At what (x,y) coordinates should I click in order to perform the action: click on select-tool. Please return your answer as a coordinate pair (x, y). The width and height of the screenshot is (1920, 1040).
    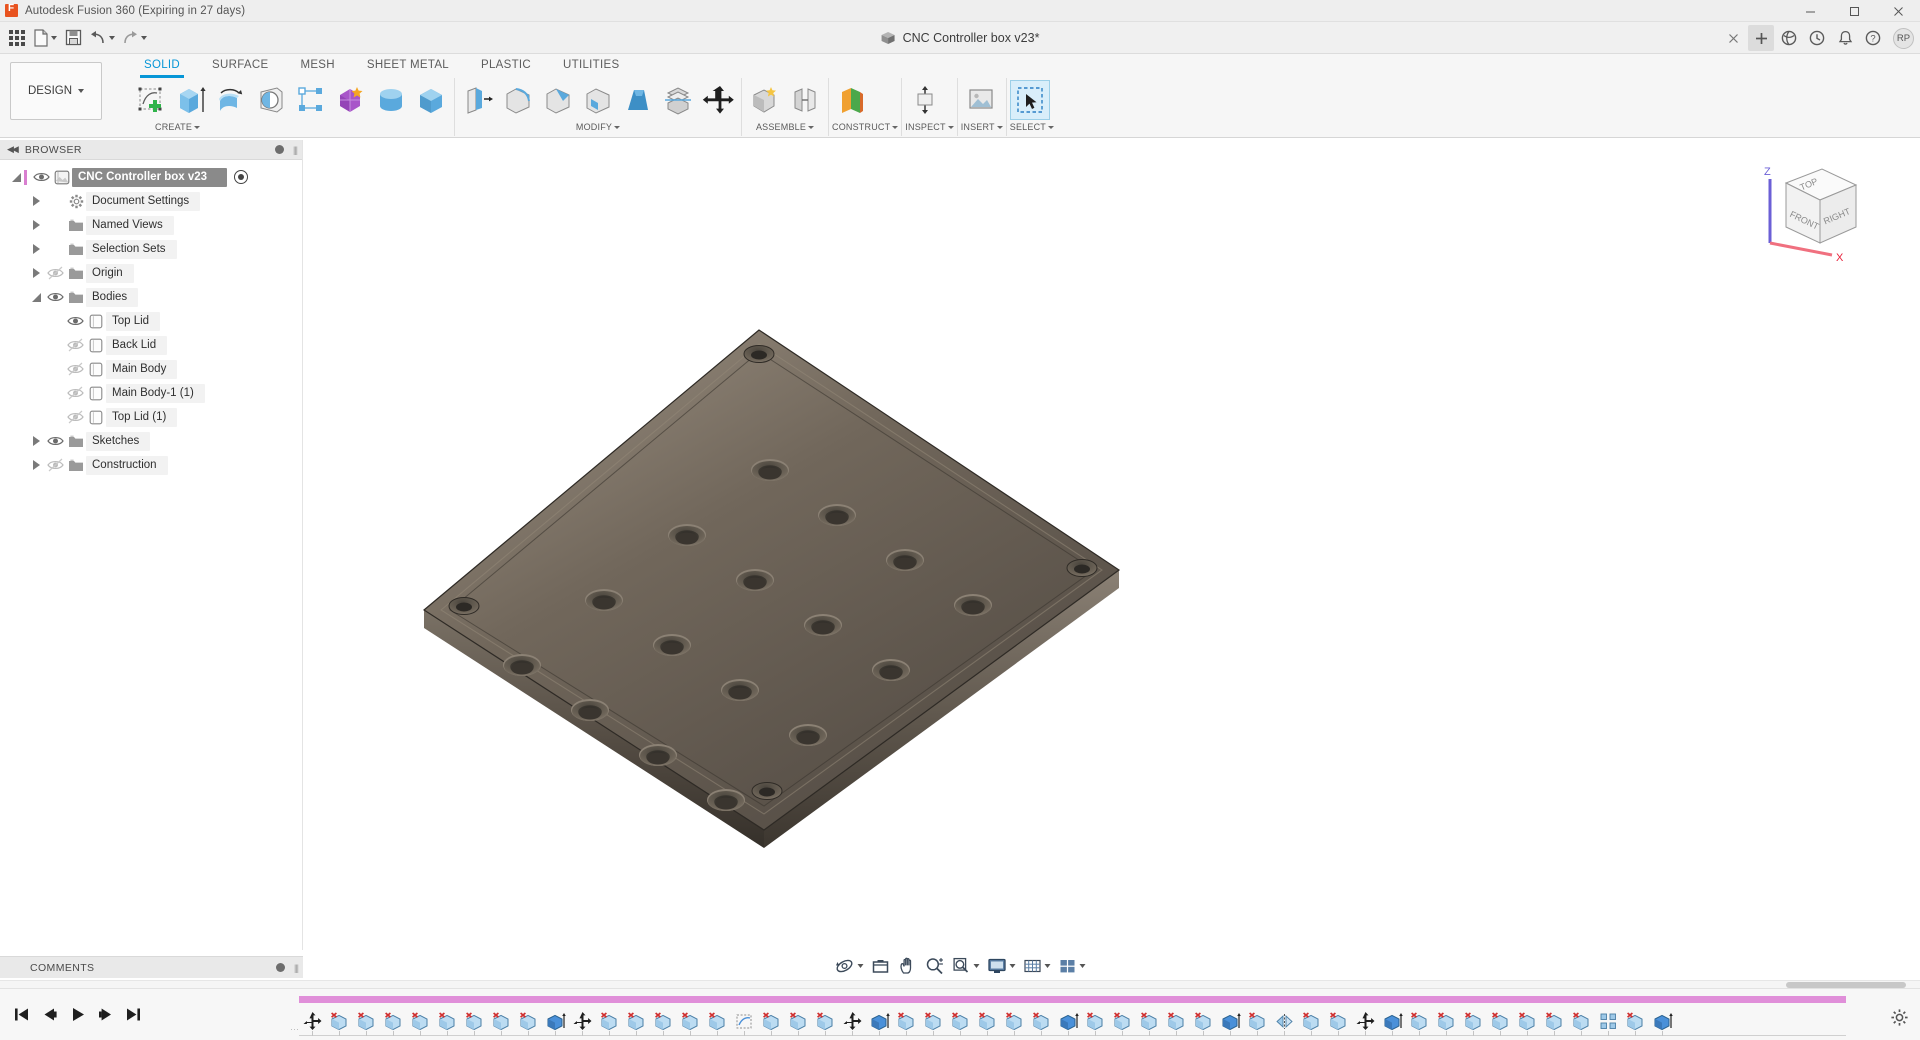
    Looking at the image, I should click on (1029, 100).